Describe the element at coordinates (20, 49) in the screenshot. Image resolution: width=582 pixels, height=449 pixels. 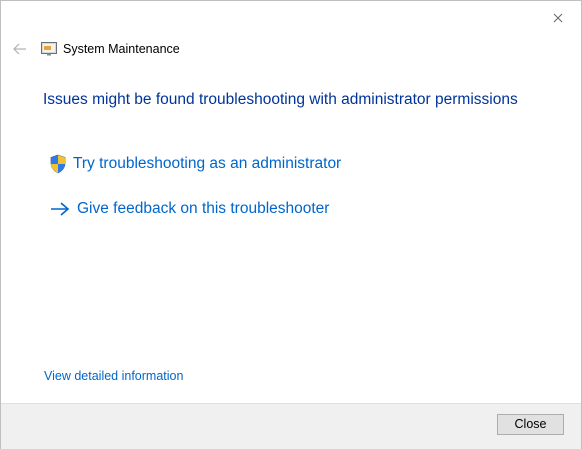
I see `back-arrow-icon` at that location.